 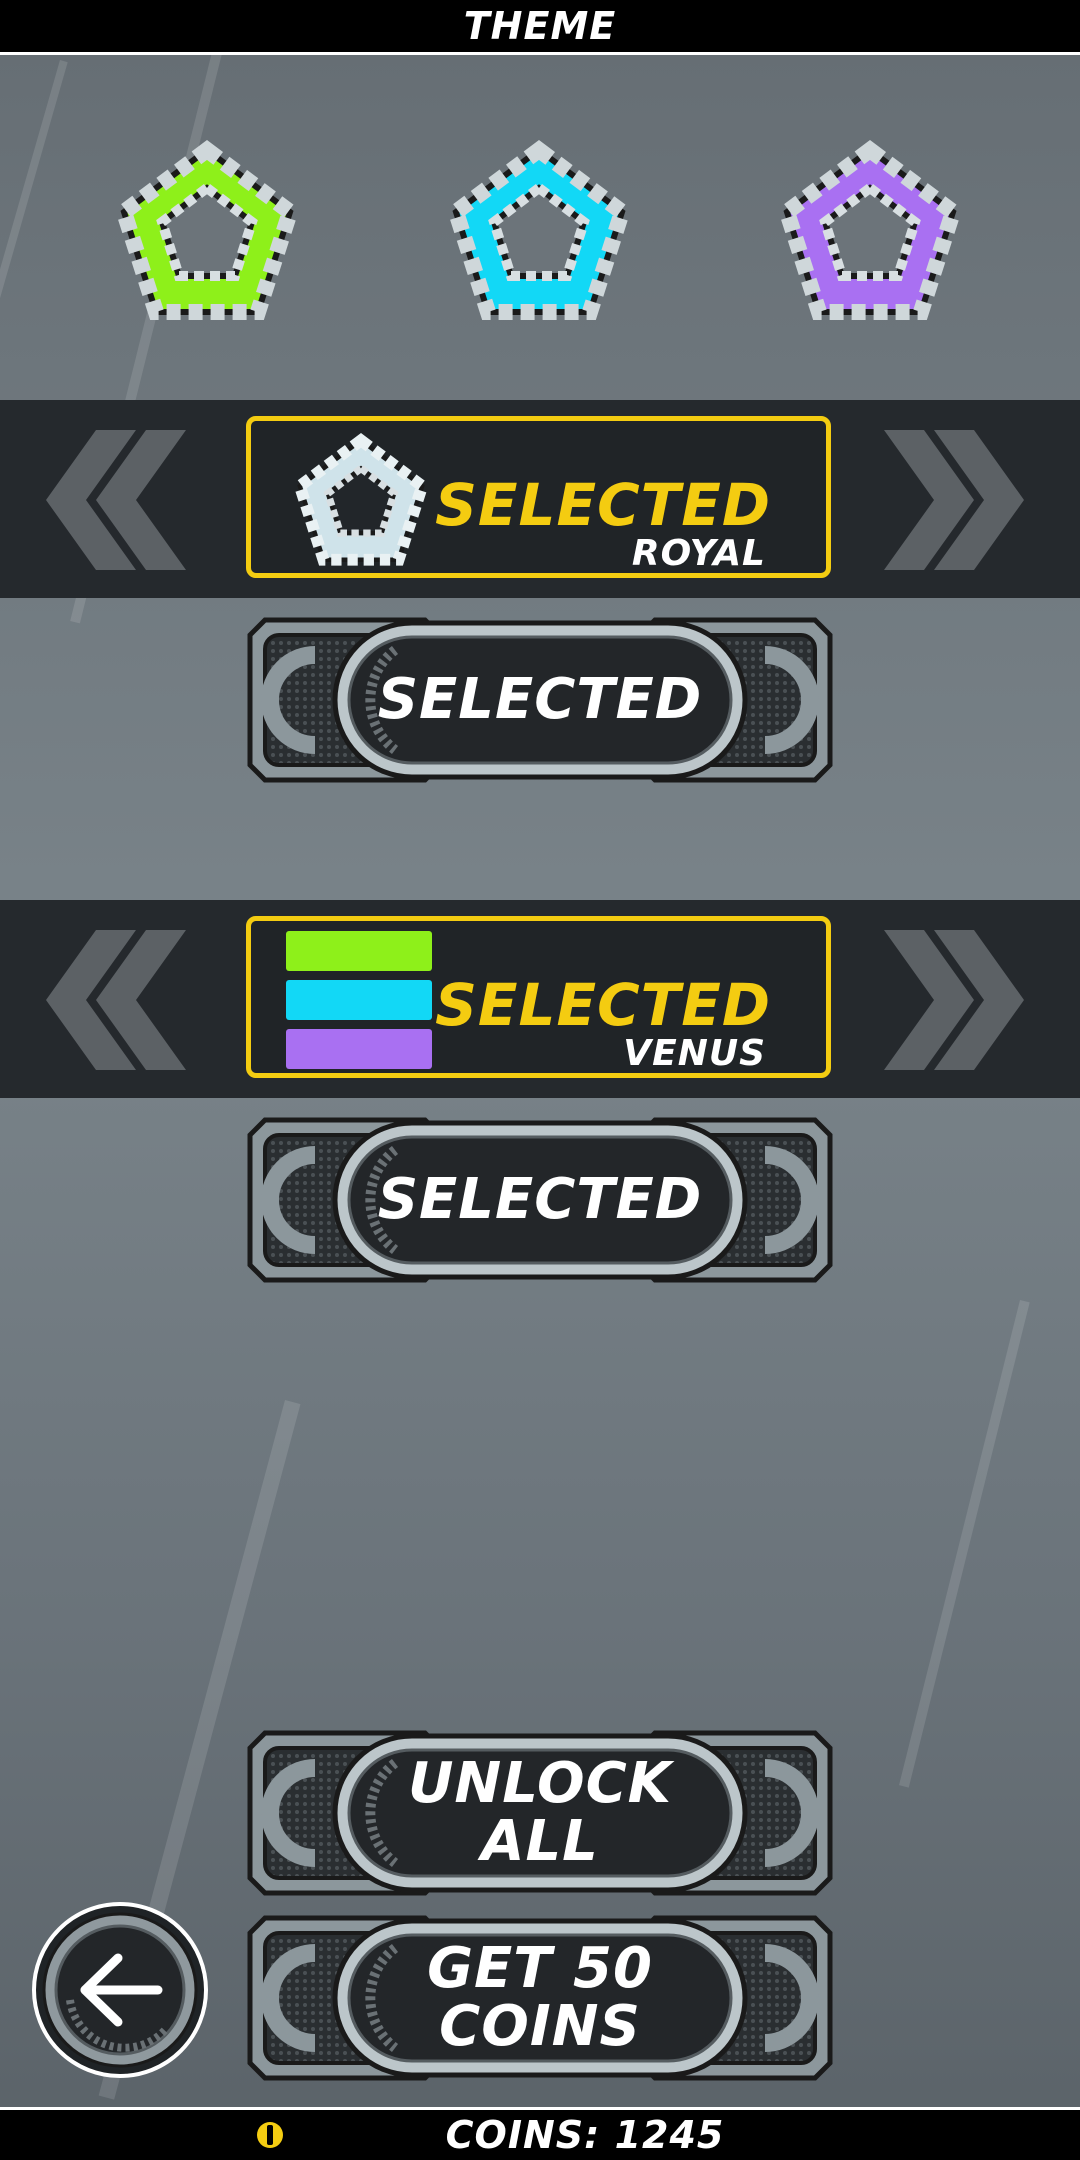 I want to click on select-skin-button-label: SELECTED, so click(x=540, y=699).